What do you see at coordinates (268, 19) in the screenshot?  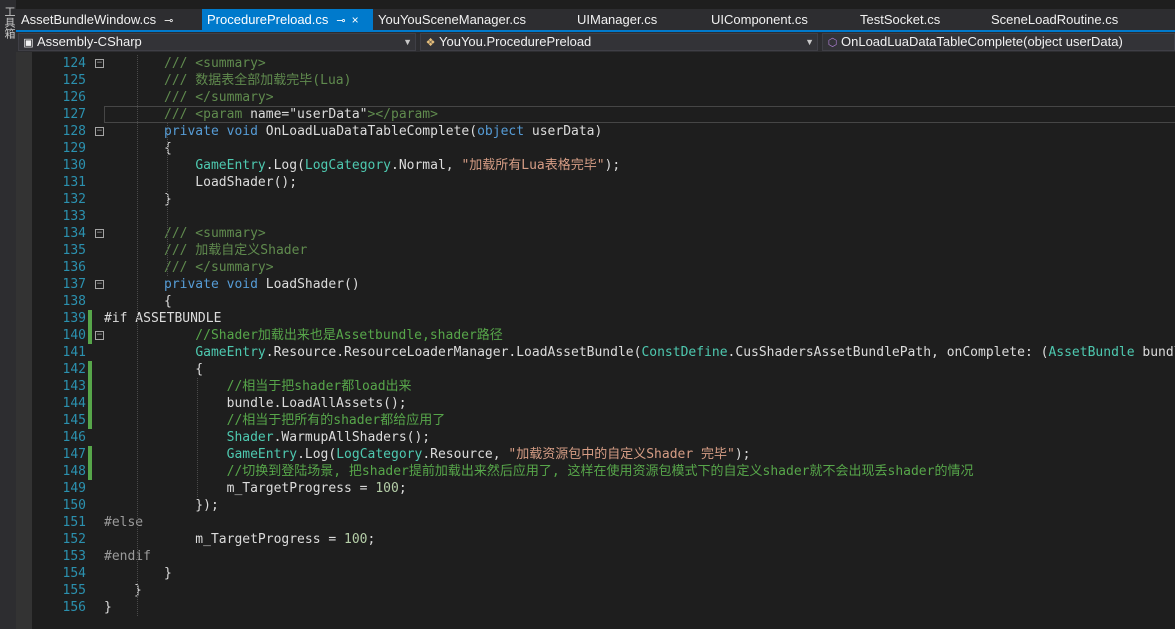 I see `tab-label: ProcedurePreload.cs` at bounding box center [268, 19].